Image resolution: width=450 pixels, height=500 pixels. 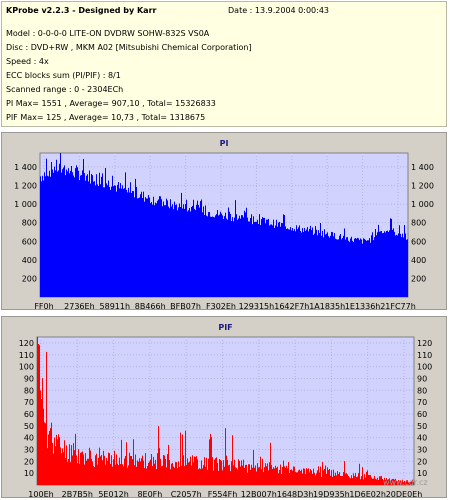 What do you see at coordinates (77, 493) in the screenshot?
I see `pif-xtick: 2B7B5h` at bounding box center [77, 493].